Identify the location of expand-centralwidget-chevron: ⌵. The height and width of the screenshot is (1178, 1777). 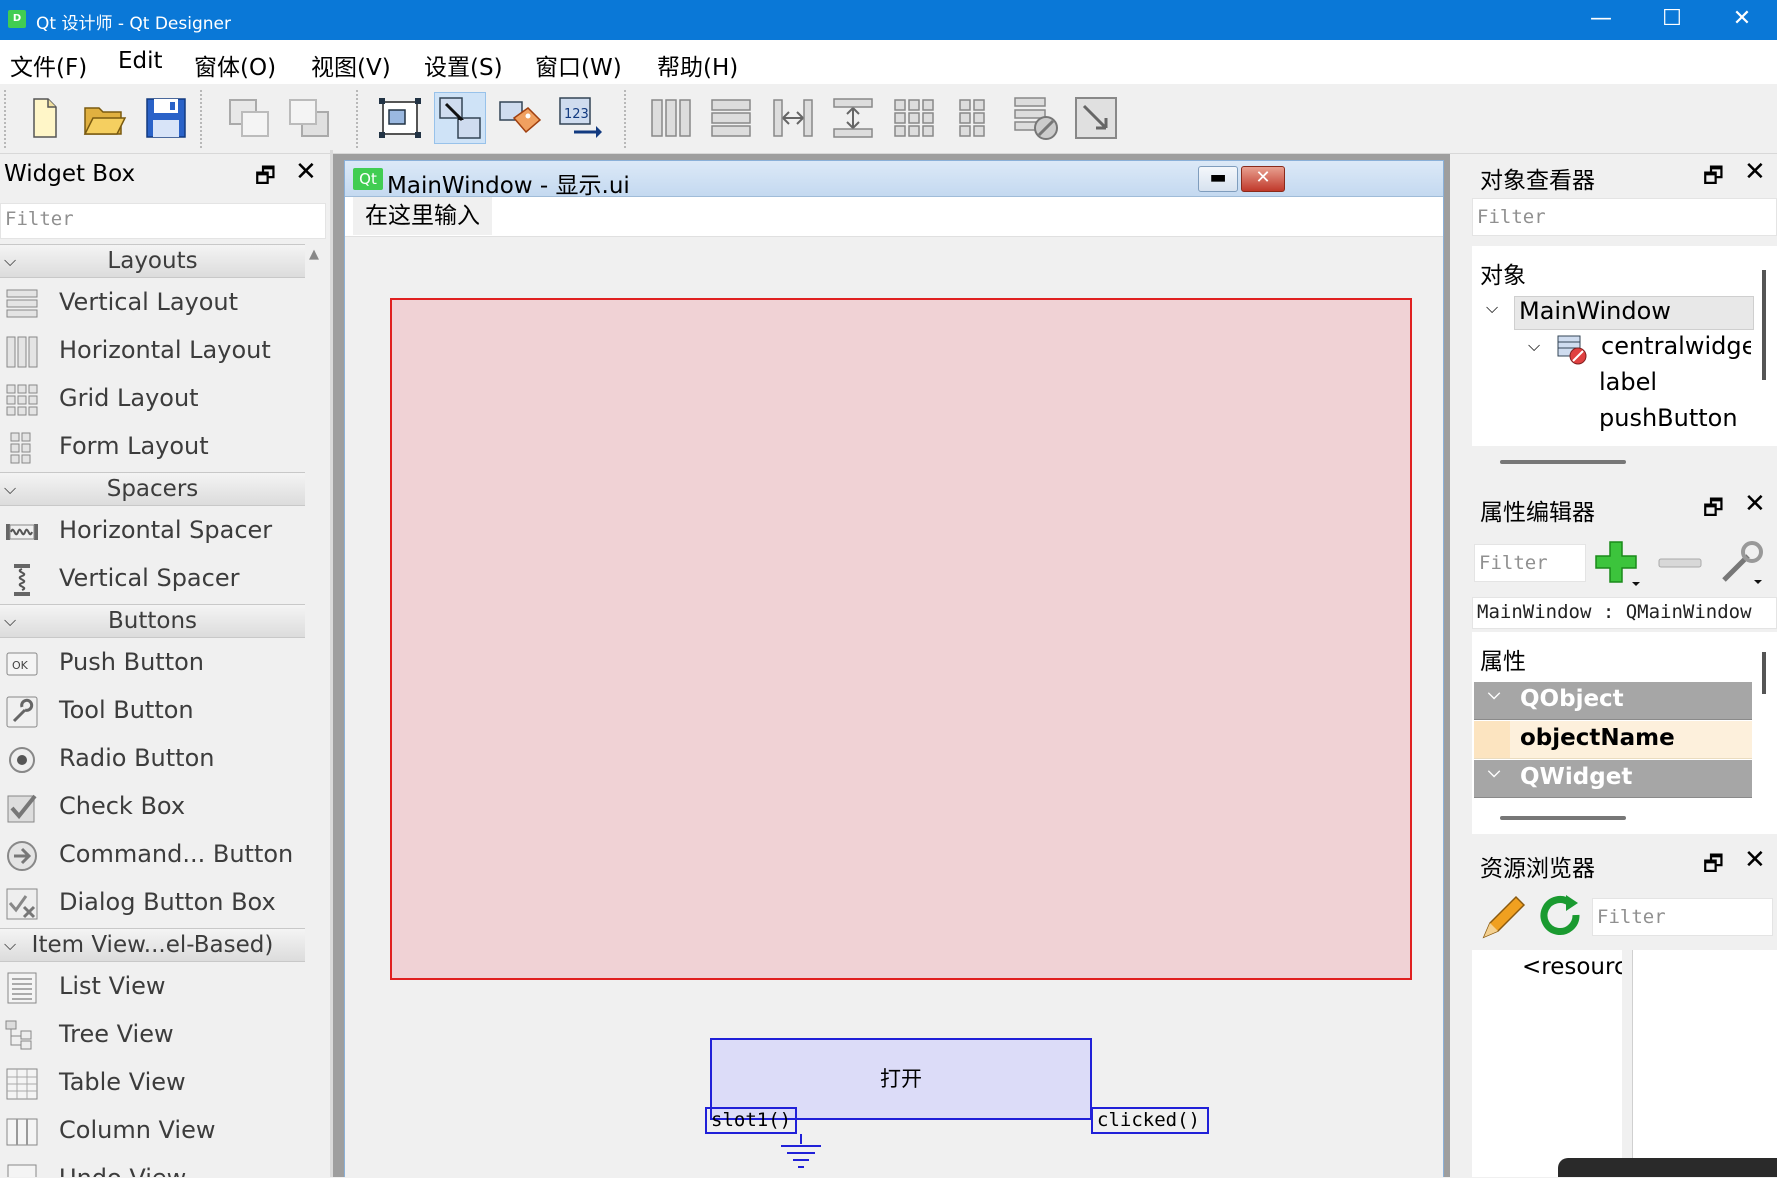
(1534, 346).